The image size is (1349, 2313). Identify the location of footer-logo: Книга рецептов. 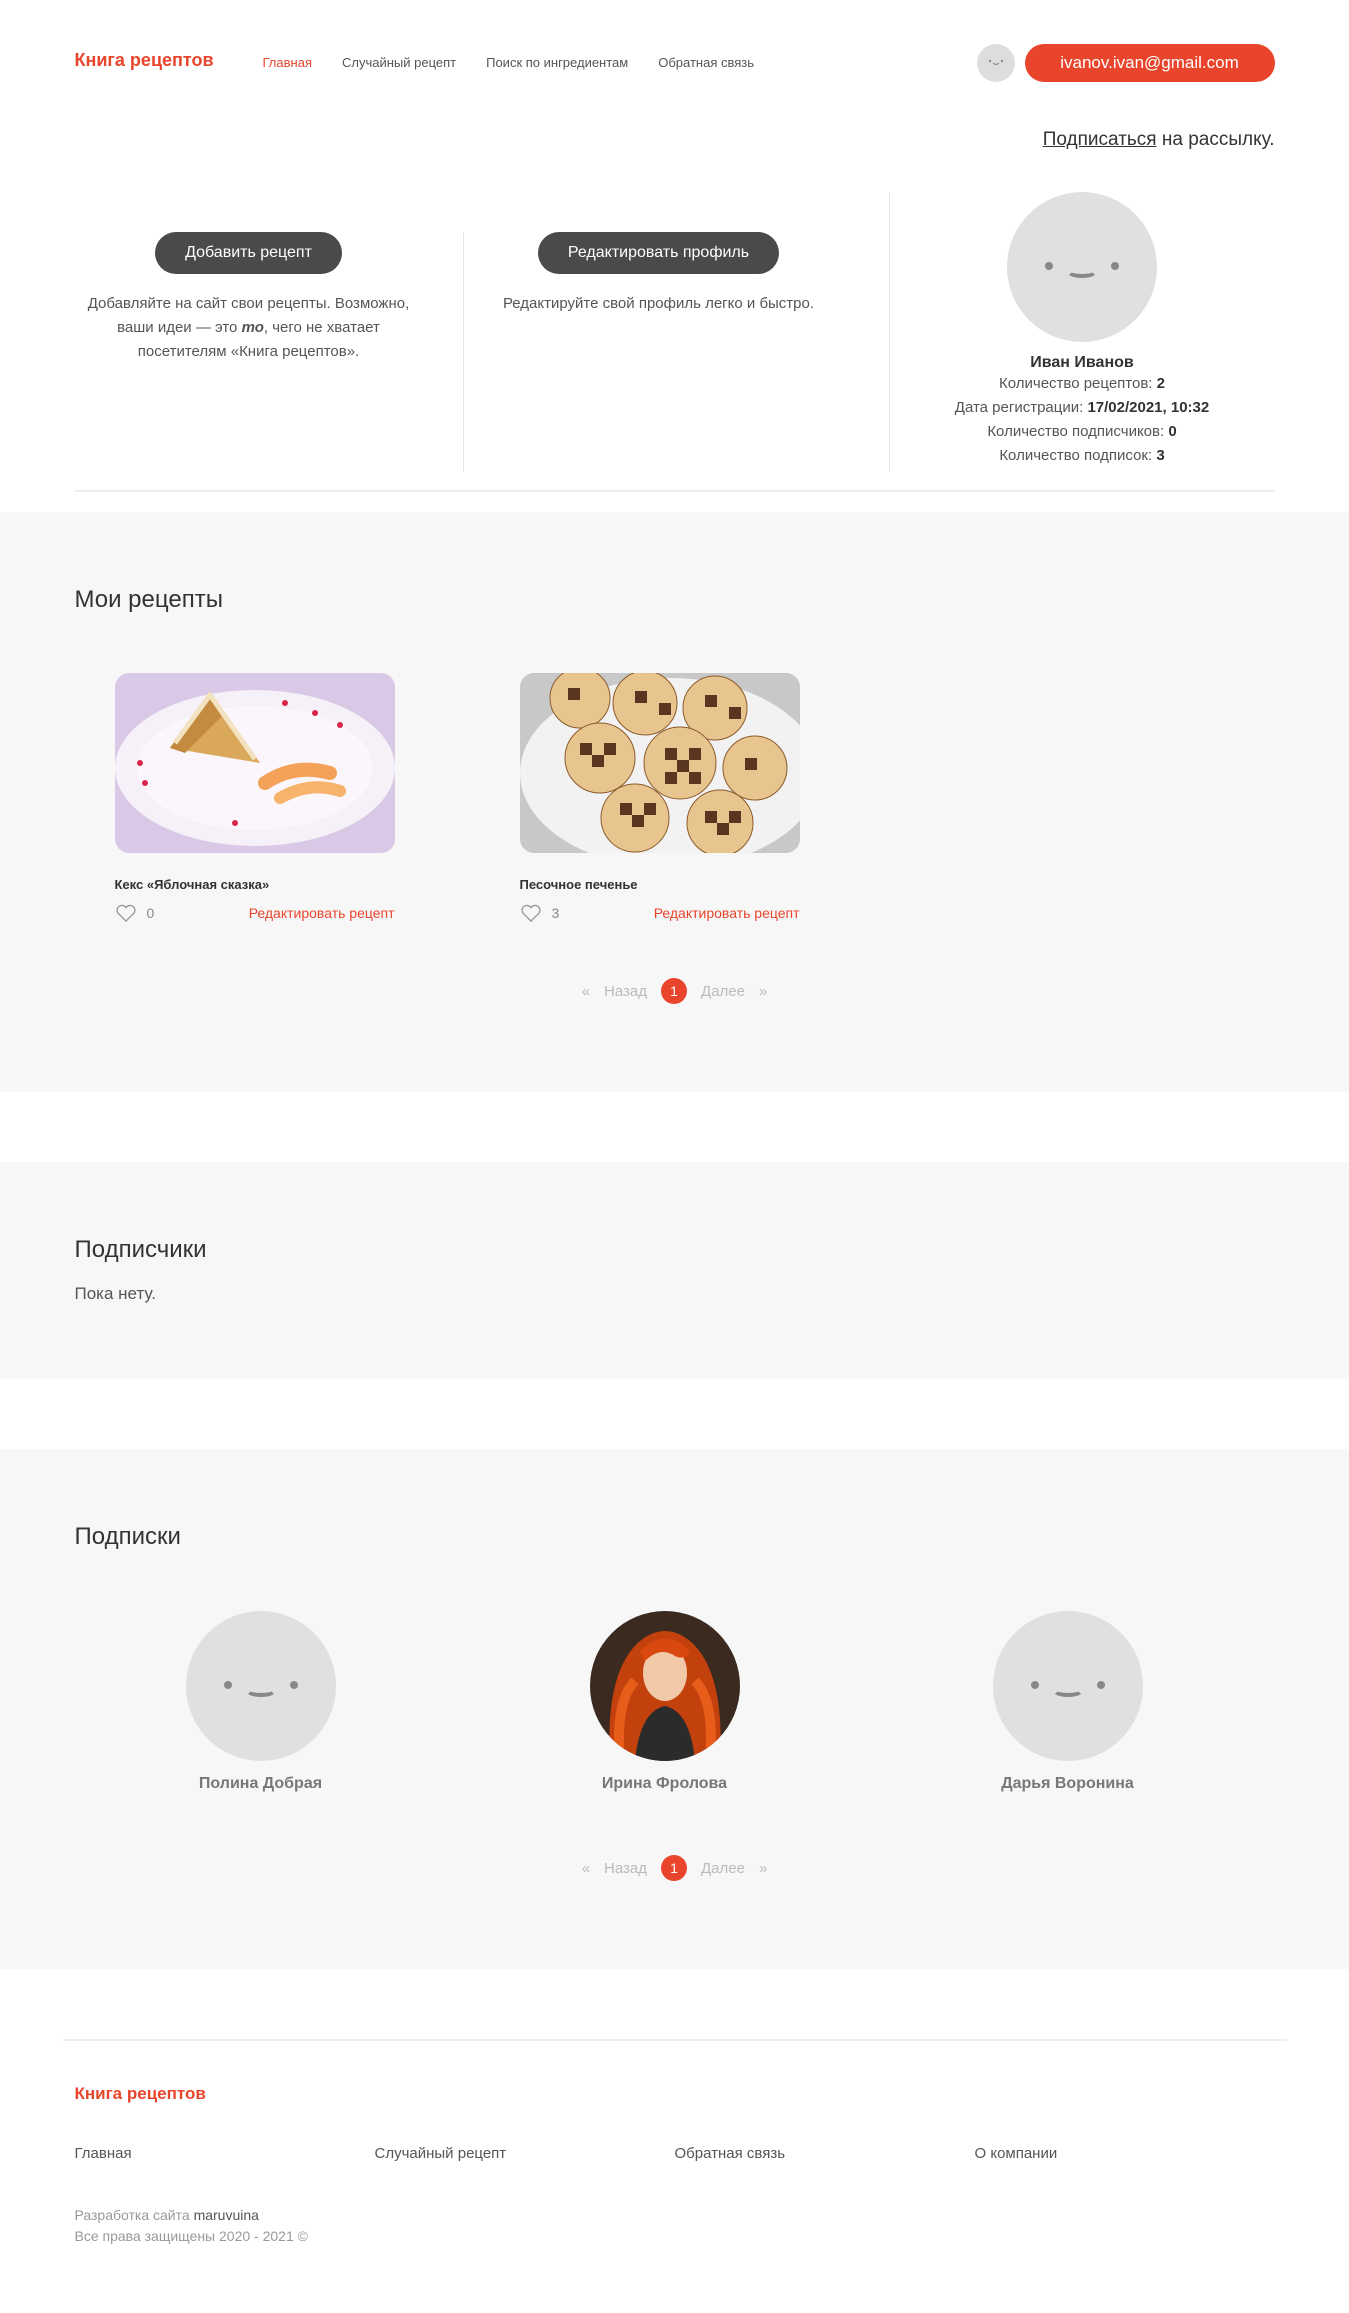
(140, 2094).